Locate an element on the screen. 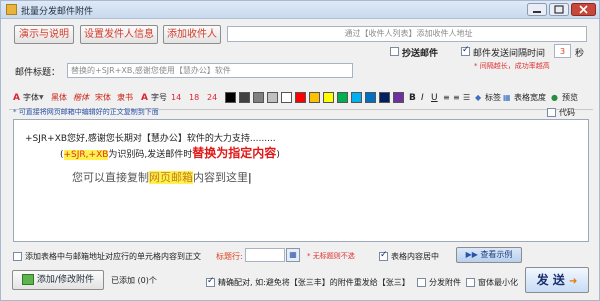 The height and width of the screenshot is (301, 600). send-button: 发 送 ➜ is located at coordinates (557, 280).